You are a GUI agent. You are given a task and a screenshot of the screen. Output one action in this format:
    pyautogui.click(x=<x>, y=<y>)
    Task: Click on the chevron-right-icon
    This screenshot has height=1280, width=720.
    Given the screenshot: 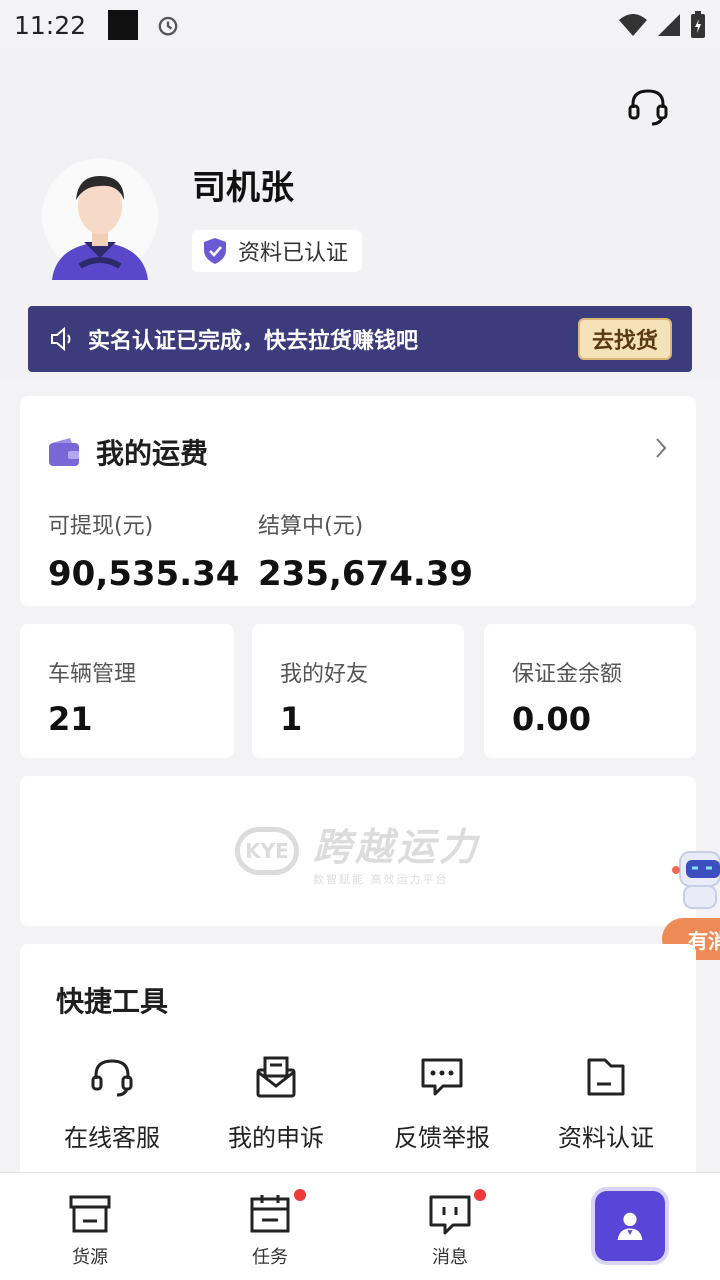 What is the action you would take?
    pyautogui.click(x=661, y=448)
    